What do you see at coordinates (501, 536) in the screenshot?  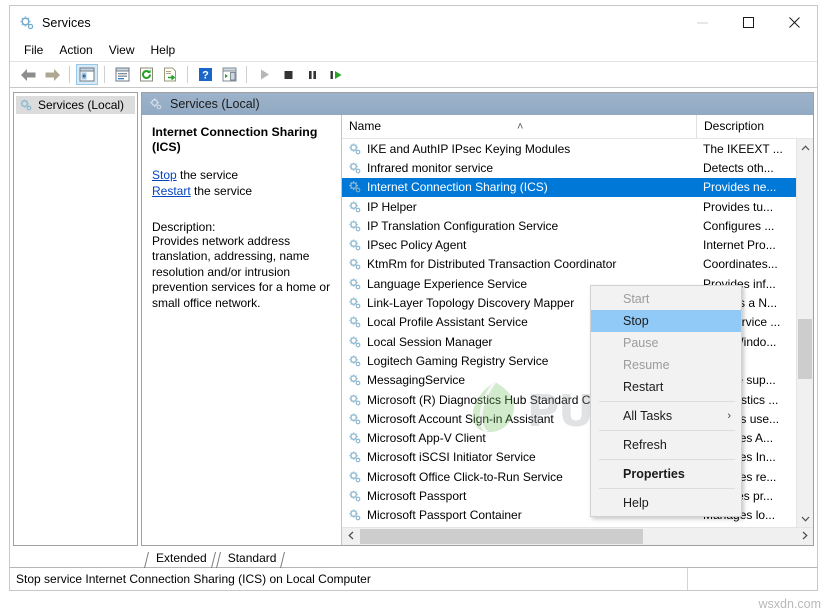 I see `horizontal-scroll-thumb` at bounding box center [501, 536].